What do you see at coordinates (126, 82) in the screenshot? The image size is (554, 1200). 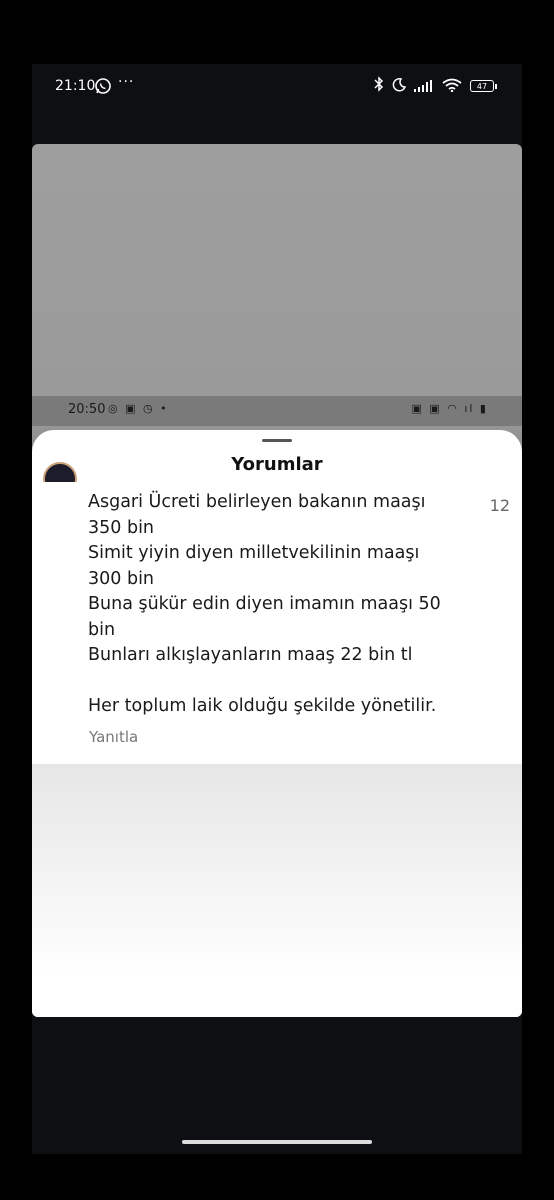 I see `overflow-dots: ···` at bounding box center [126, 82].